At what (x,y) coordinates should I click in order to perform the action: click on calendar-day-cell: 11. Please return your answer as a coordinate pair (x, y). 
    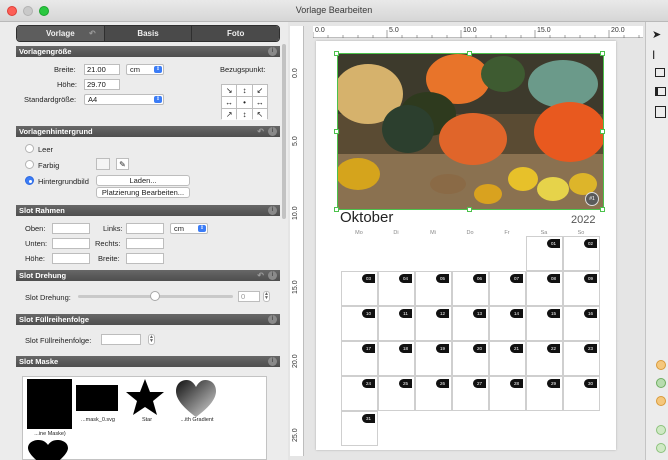
    Looking at the image, I should click on (396, 323).